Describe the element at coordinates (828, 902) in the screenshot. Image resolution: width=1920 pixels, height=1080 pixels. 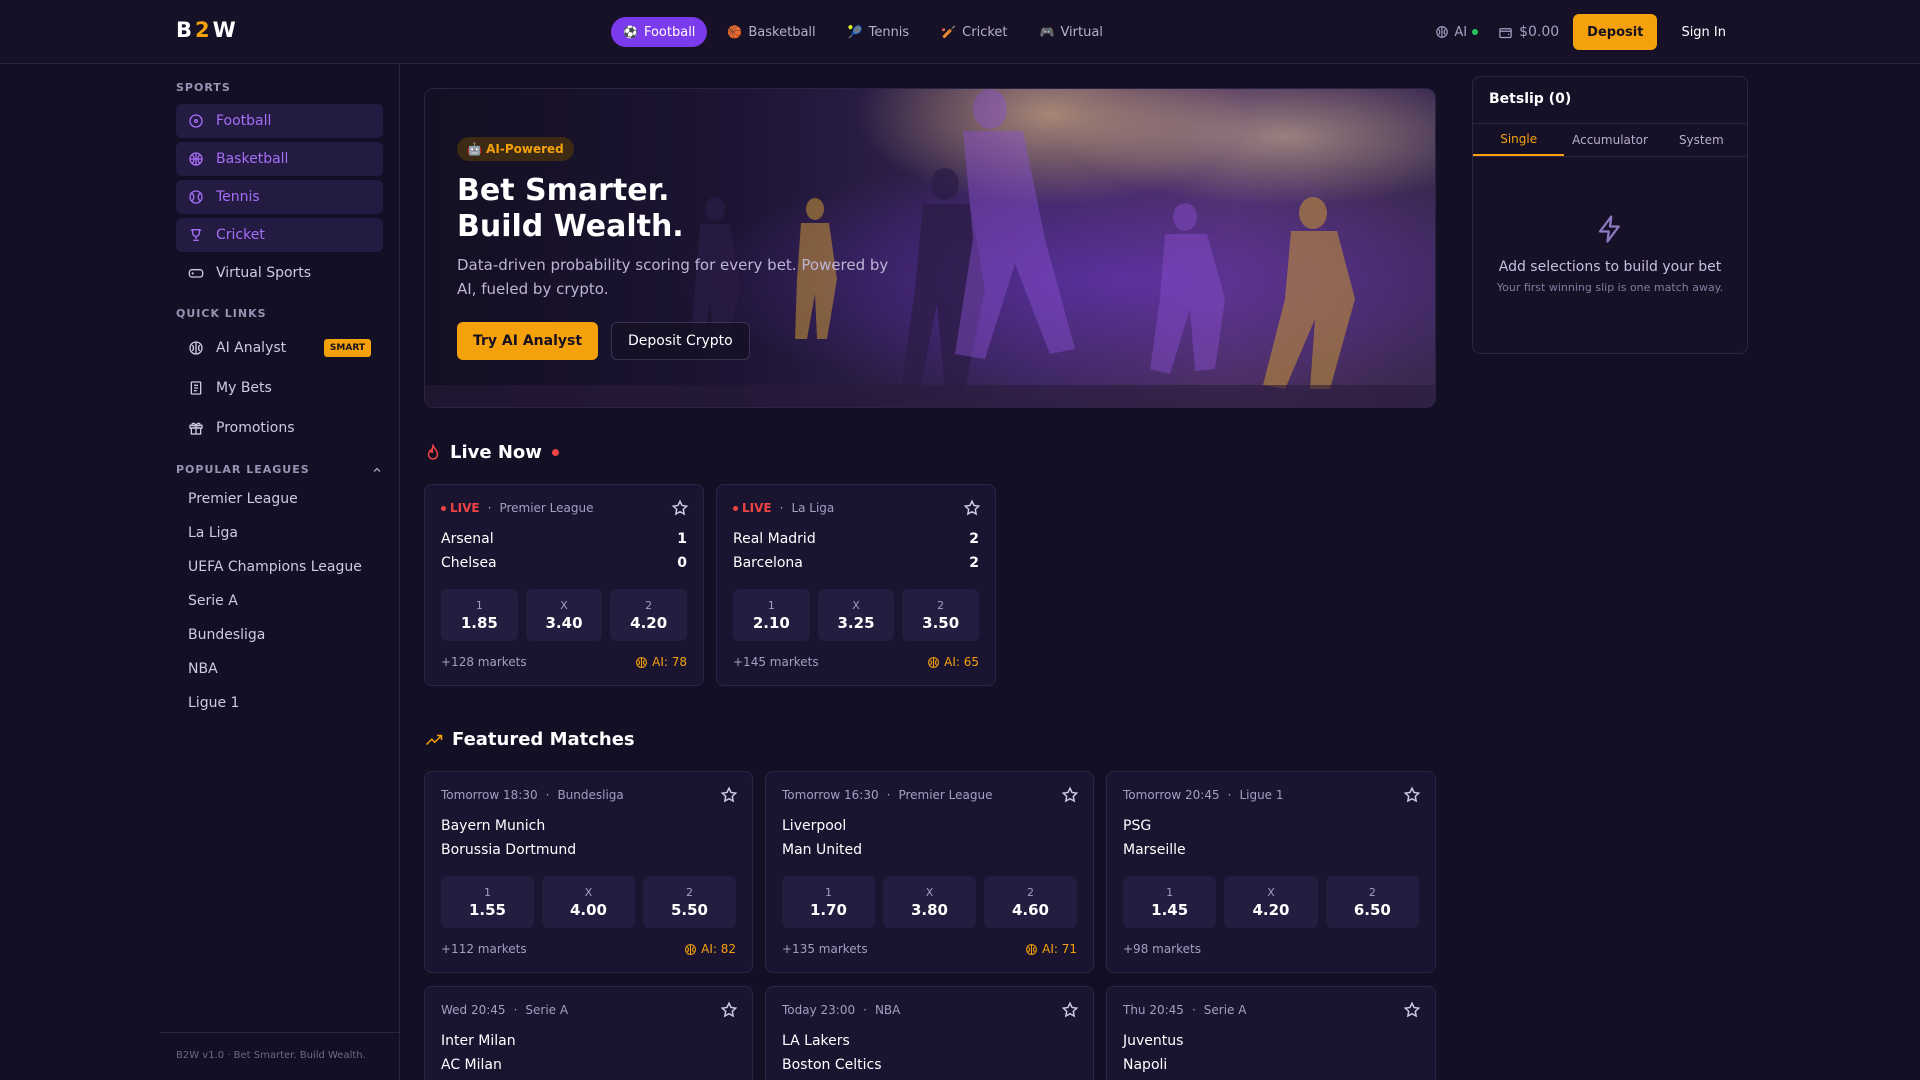
I see `odd-home-button: 1 1.70` at that location.